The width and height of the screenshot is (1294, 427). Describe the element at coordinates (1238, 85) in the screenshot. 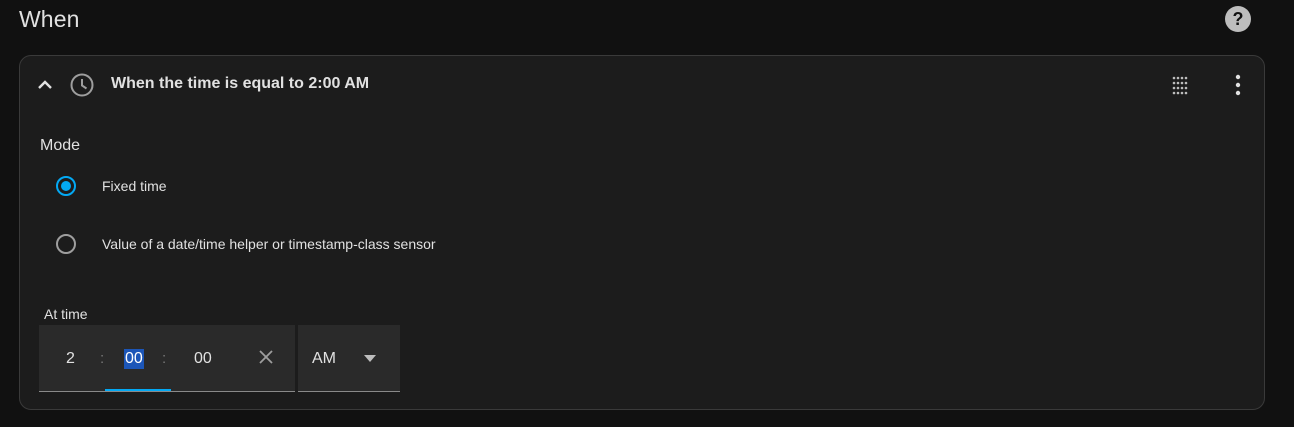

I see `dots-vertical-icon` at that location.